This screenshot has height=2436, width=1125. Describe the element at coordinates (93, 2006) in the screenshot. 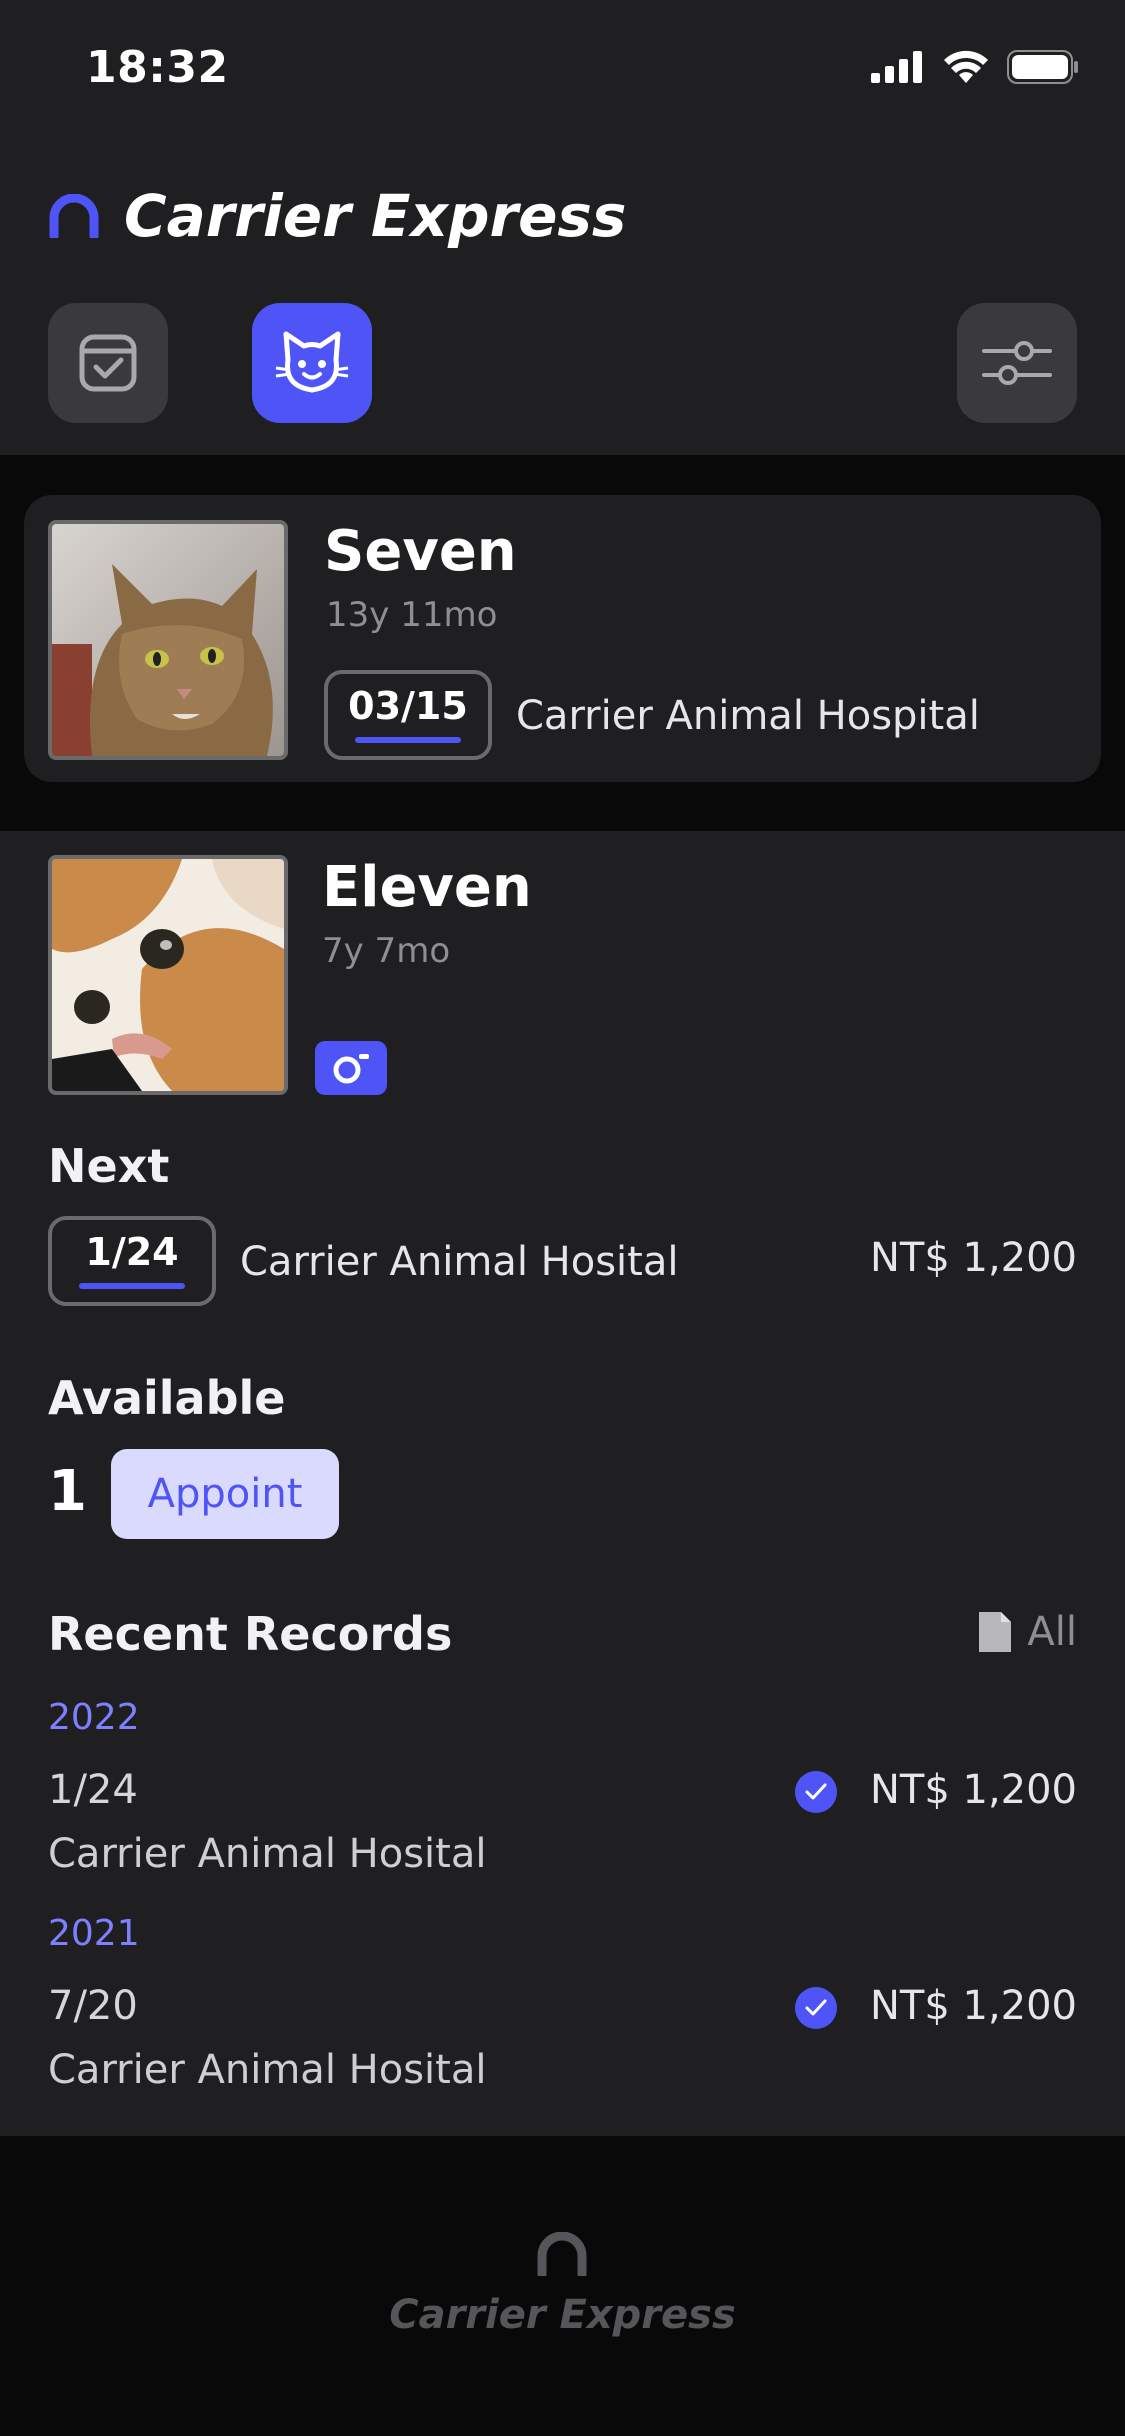

I see `record-date: 7/20` at that location.